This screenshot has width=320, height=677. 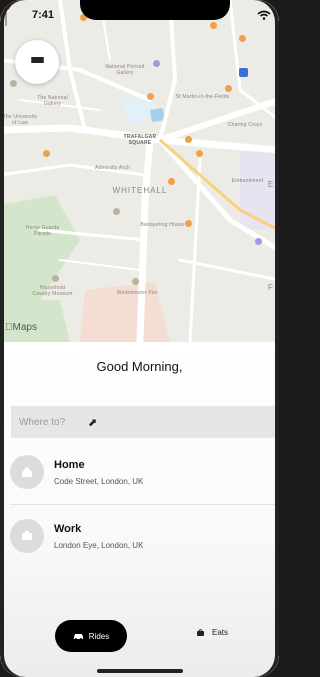 I want to click on map-label: The University of Law, so click(x=20, y=120).